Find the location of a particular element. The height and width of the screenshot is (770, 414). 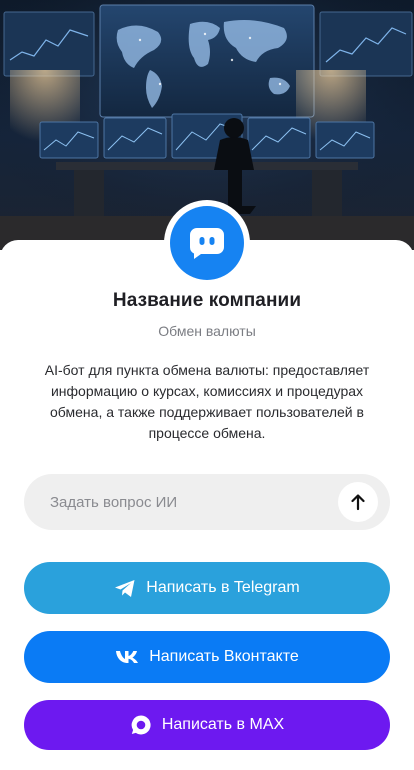

send-button is located at coordinates (358, 502).